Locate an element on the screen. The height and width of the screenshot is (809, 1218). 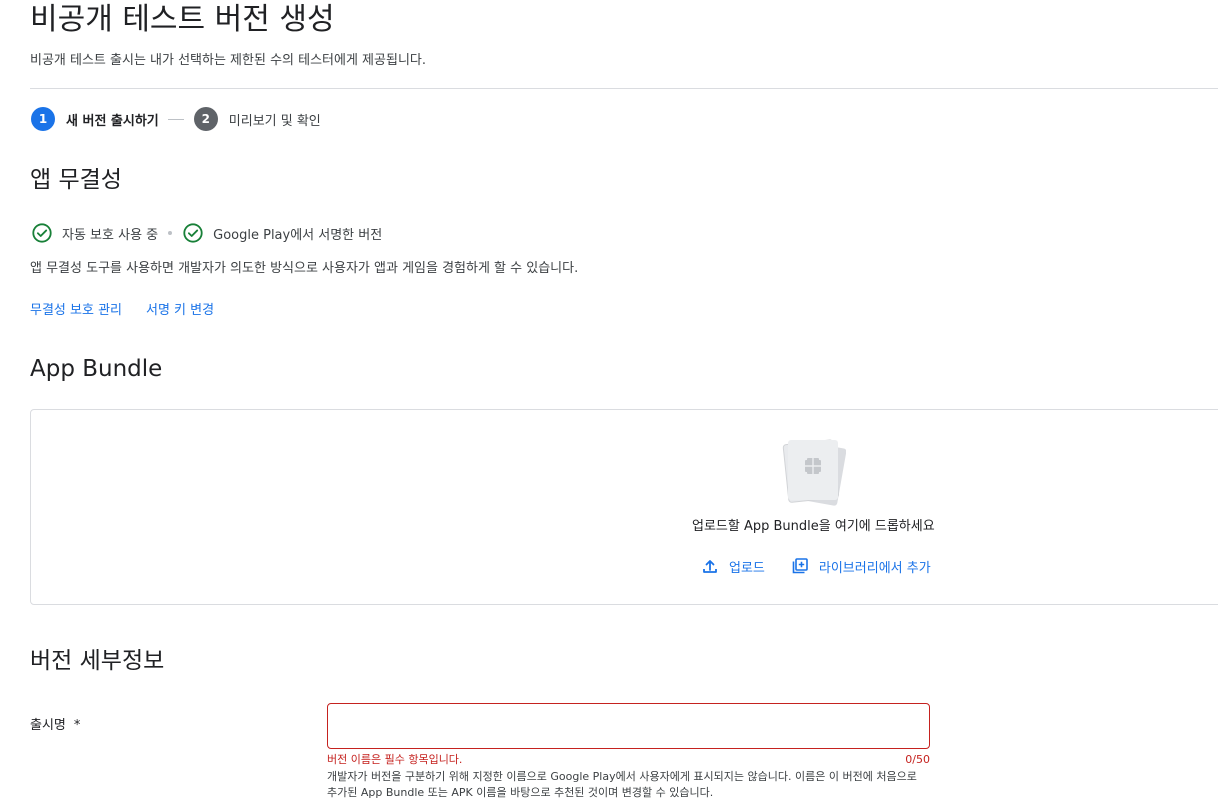
library-add-icon is located at coordinates (800, 566).